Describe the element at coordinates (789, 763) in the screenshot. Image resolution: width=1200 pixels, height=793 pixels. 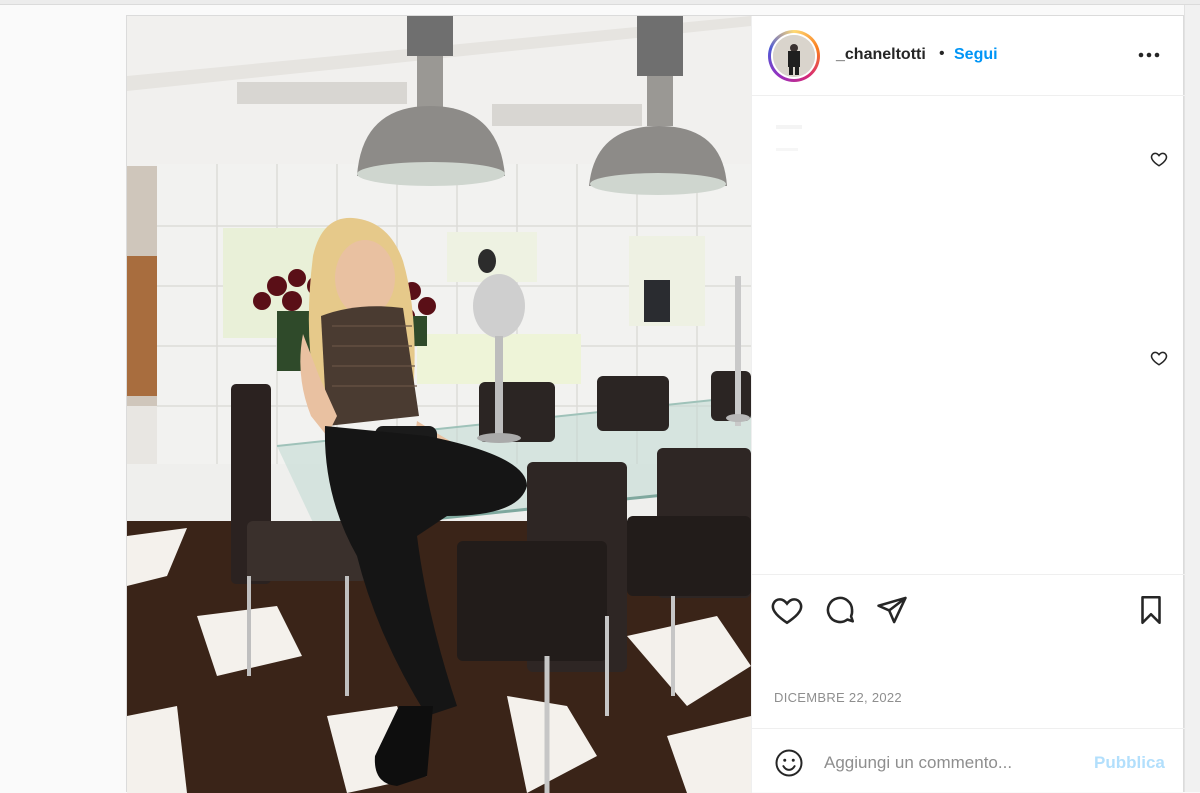
I see `smiley-icon` at that location.